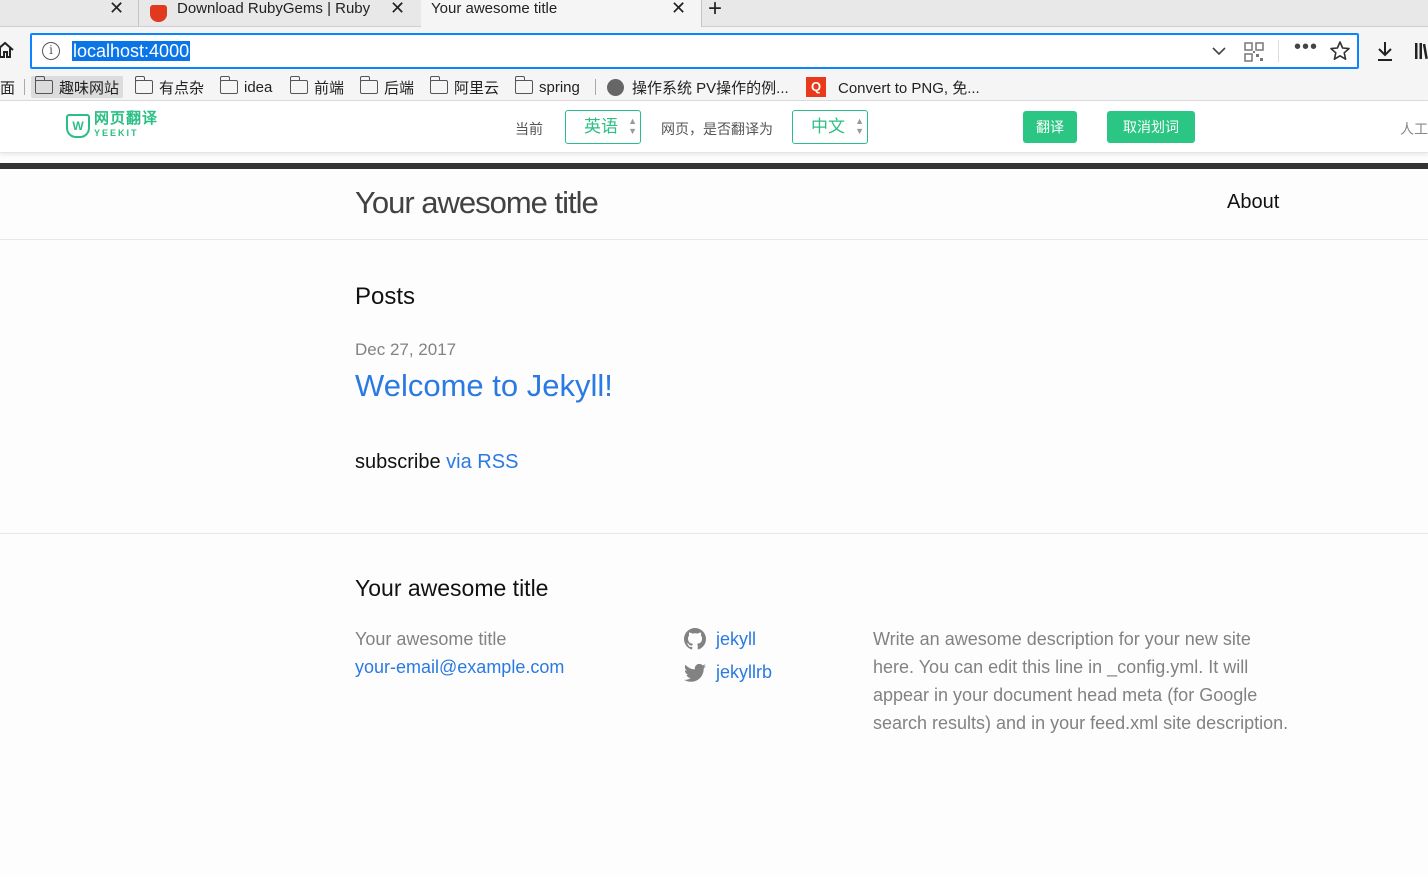 This screenshot has height=877, width=1428. Describe the element at coordinates (1219, 51) in the screenshot. I see `chevron-down-icon` at that location.